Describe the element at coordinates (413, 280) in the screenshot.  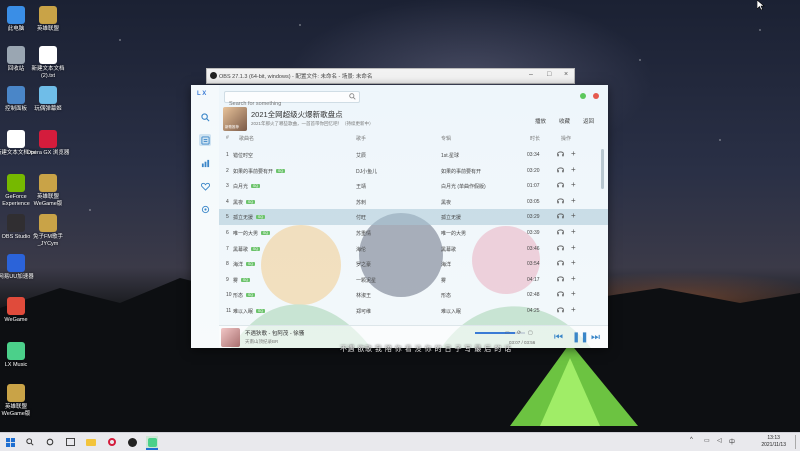
I see `table-row: 9 一颗泥星 雾 04:17 雾 SQ +` at that location.